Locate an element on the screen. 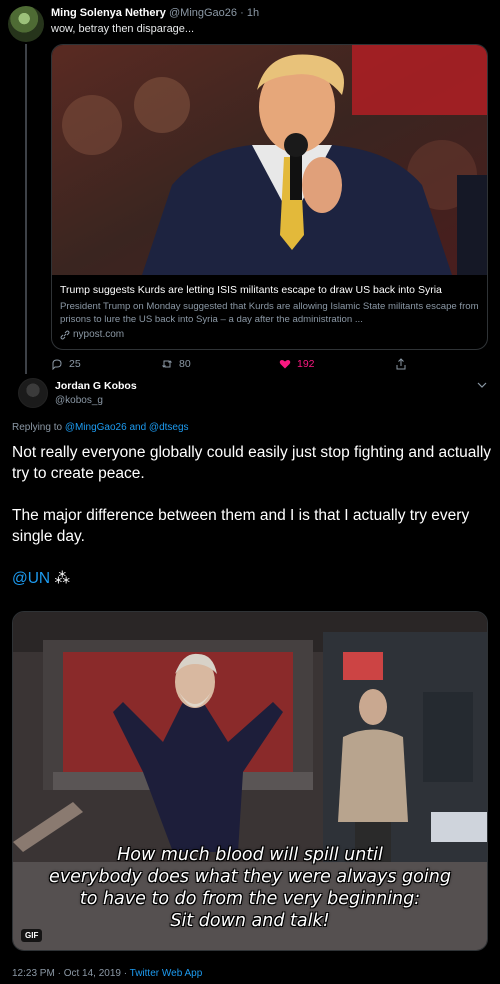 Image resolution: width=500 pixels, height=984 pixels. retweet-count: 80 is located at coordinates (185, 364).